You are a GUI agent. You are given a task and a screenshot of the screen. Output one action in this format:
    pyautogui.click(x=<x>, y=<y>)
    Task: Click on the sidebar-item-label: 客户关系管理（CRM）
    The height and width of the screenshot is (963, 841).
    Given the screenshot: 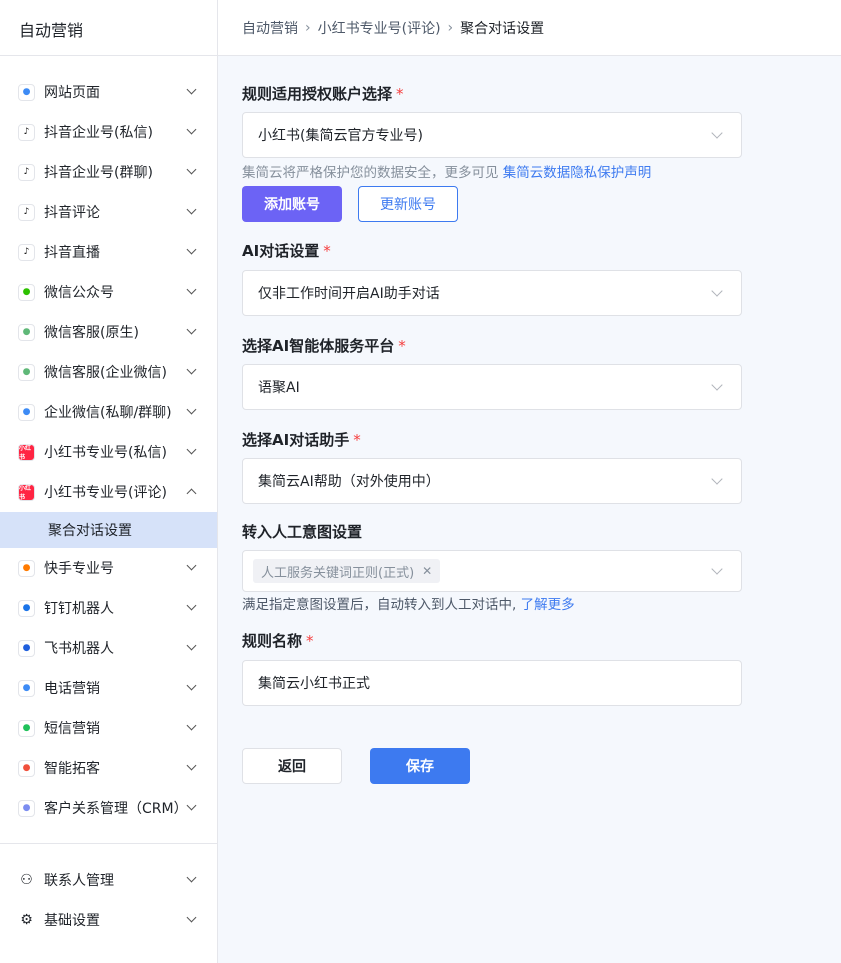 What is the action you would take?
    pyautogui.click(x=116, y=809)
    